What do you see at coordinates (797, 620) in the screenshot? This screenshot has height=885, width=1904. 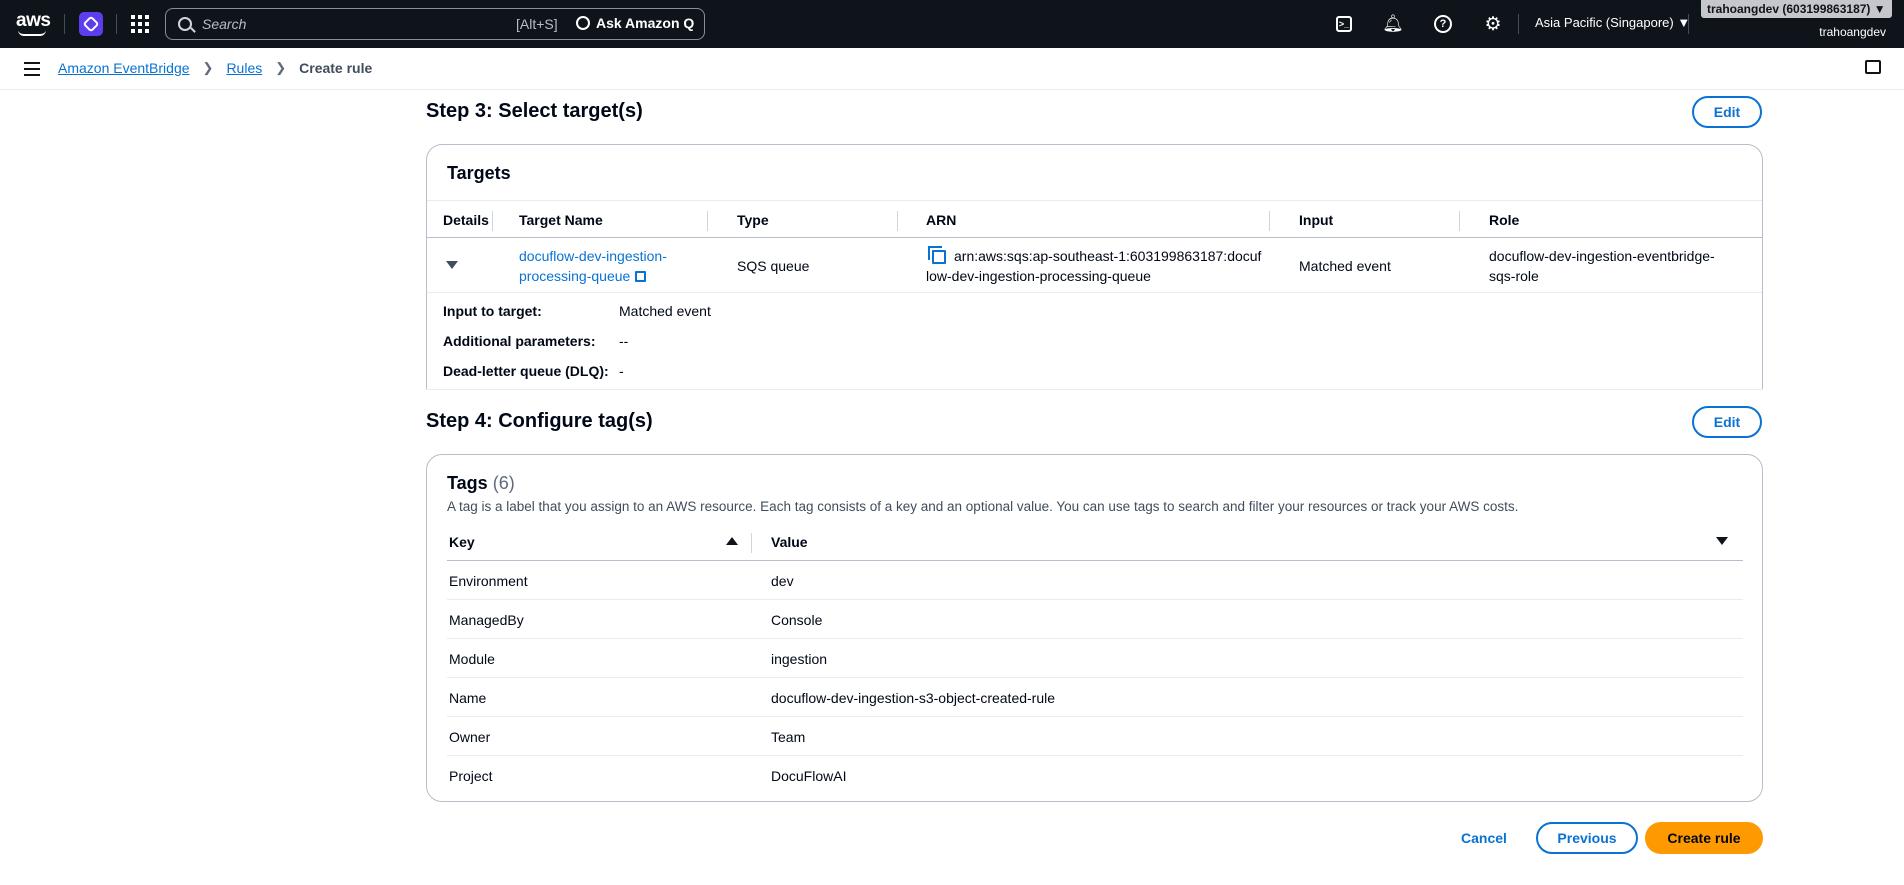 I see `tag-value: Console` at bounding box center [797, 620].